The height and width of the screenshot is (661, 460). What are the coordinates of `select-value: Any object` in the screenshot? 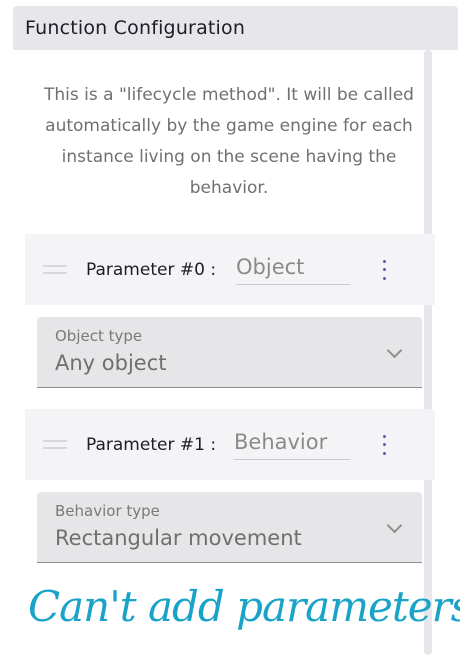 It's located at (111, 363).